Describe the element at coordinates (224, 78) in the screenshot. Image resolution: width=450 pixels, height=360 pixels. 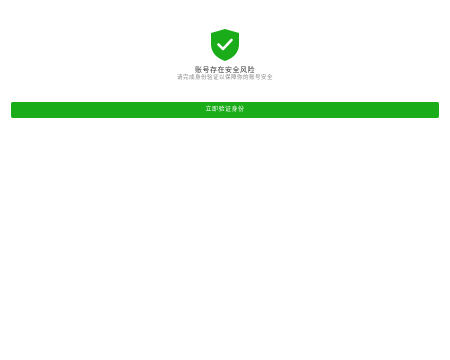
I see `status-description: 请完成身份验证以保障你的账号安全` at that location.